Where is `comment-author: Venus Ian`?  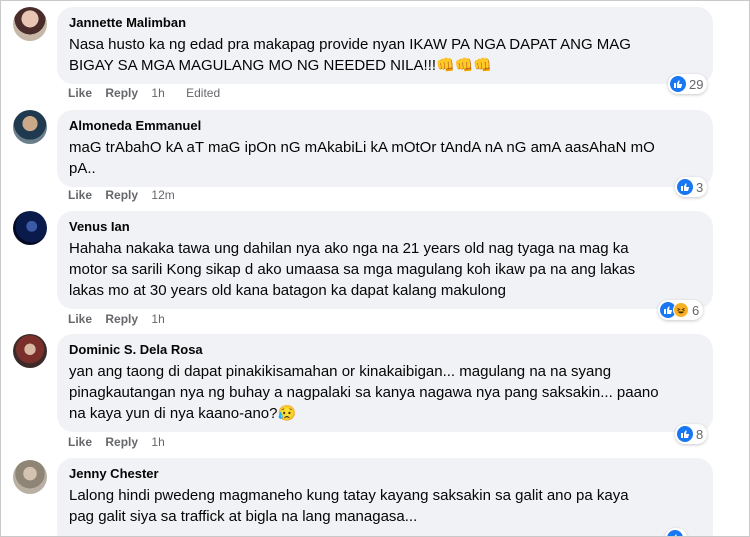 comment-author: Venus Ian is located at coordinates (385, 226).